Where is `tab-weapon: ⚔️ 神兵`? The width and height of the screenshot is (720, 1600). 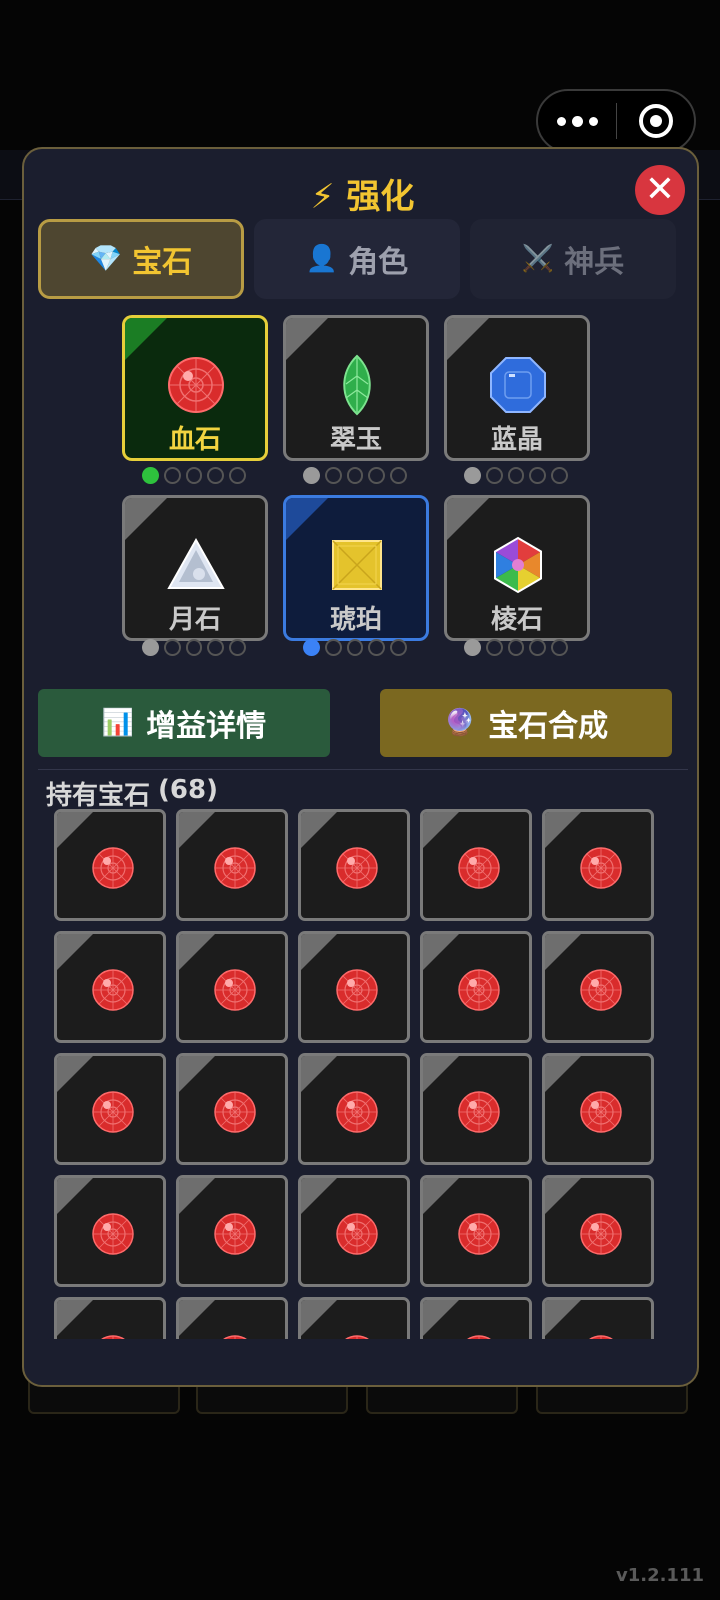 tab-weapon: ⚔️ 神兵 is located at coordinates (573, 259).